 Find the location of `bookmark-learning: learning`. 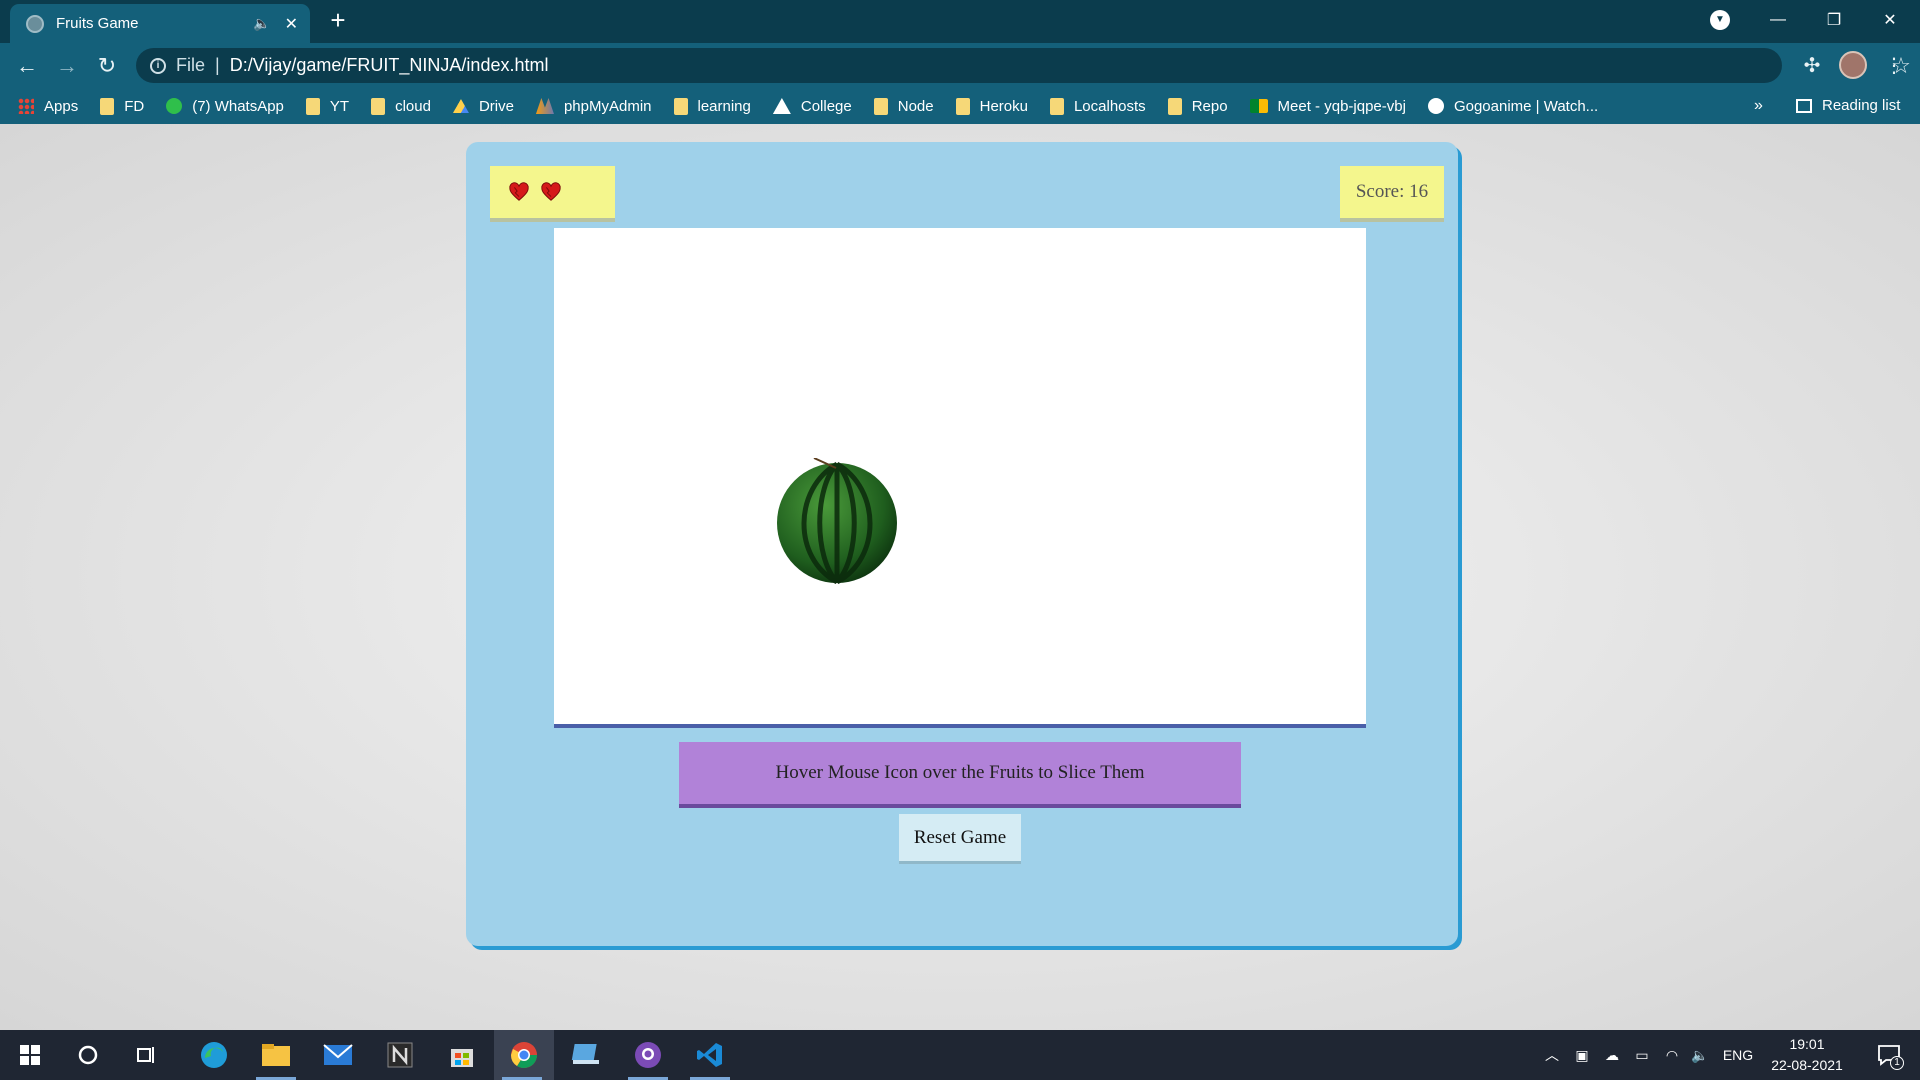

bookmark-learning: learning is located at coordinates (712, 106).